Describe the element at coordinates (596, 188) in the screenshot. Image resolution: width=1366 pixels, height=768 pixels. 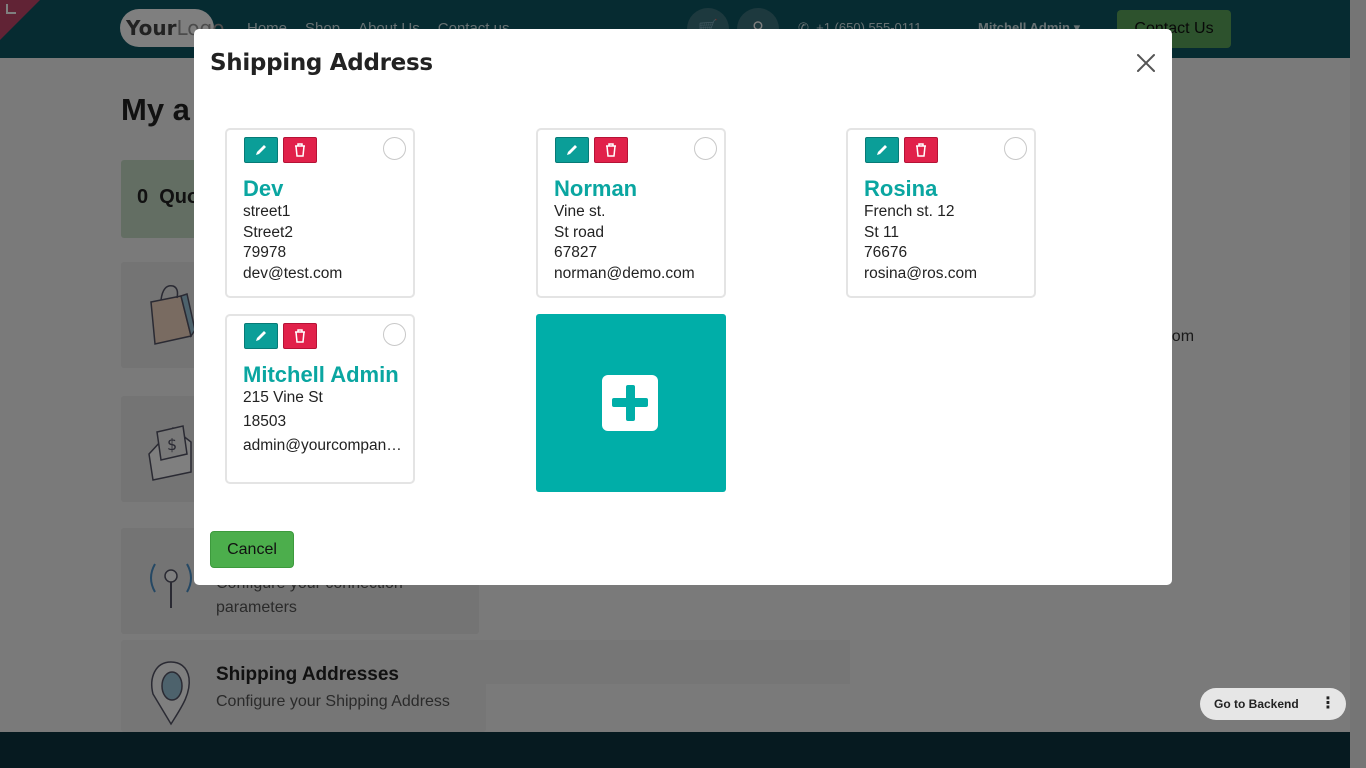
I see `address-name: Norman` at that location.